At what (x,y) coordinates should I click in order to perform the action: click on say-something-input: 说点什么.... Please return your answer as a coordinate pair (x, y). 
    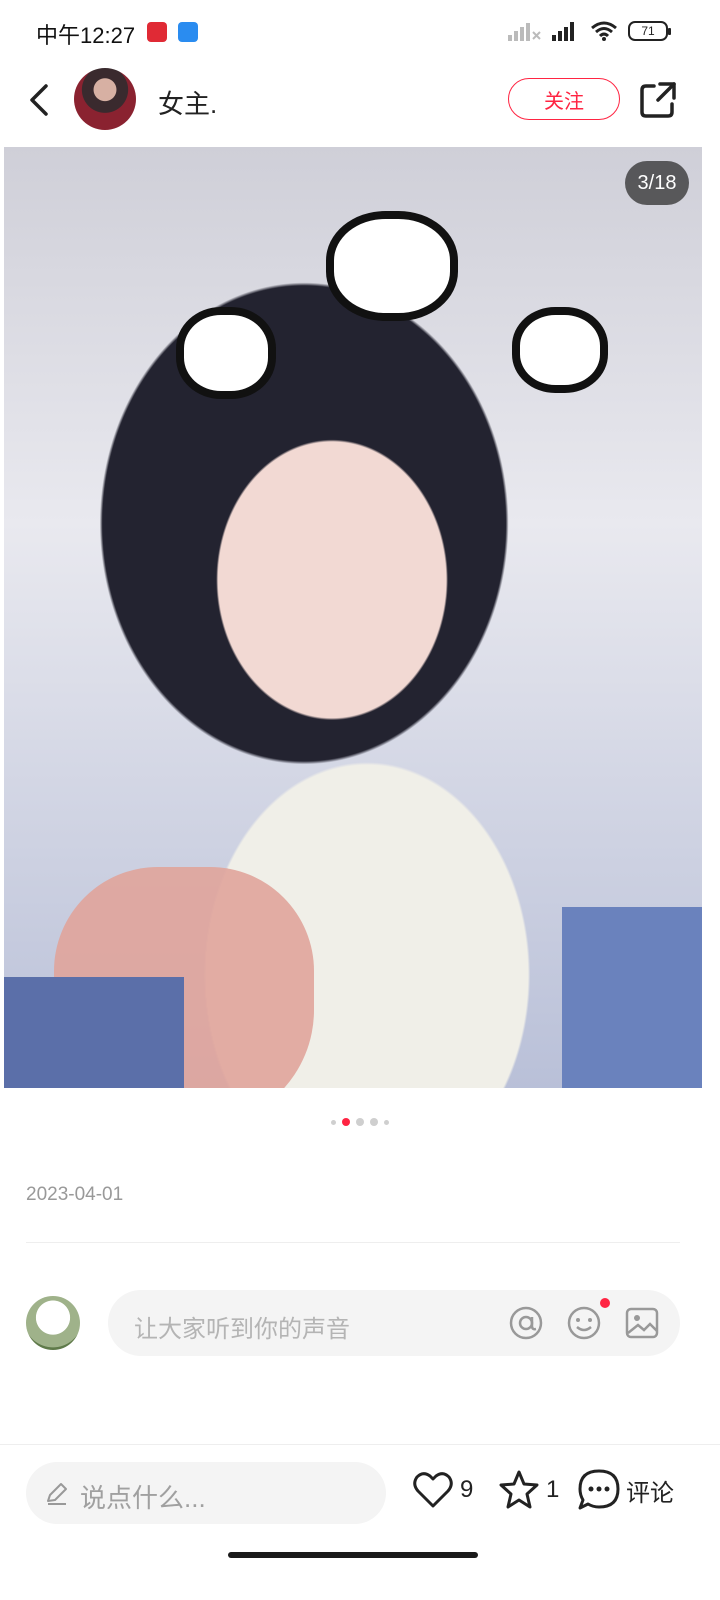
    Looking at the image, I should click on (206, 1493).